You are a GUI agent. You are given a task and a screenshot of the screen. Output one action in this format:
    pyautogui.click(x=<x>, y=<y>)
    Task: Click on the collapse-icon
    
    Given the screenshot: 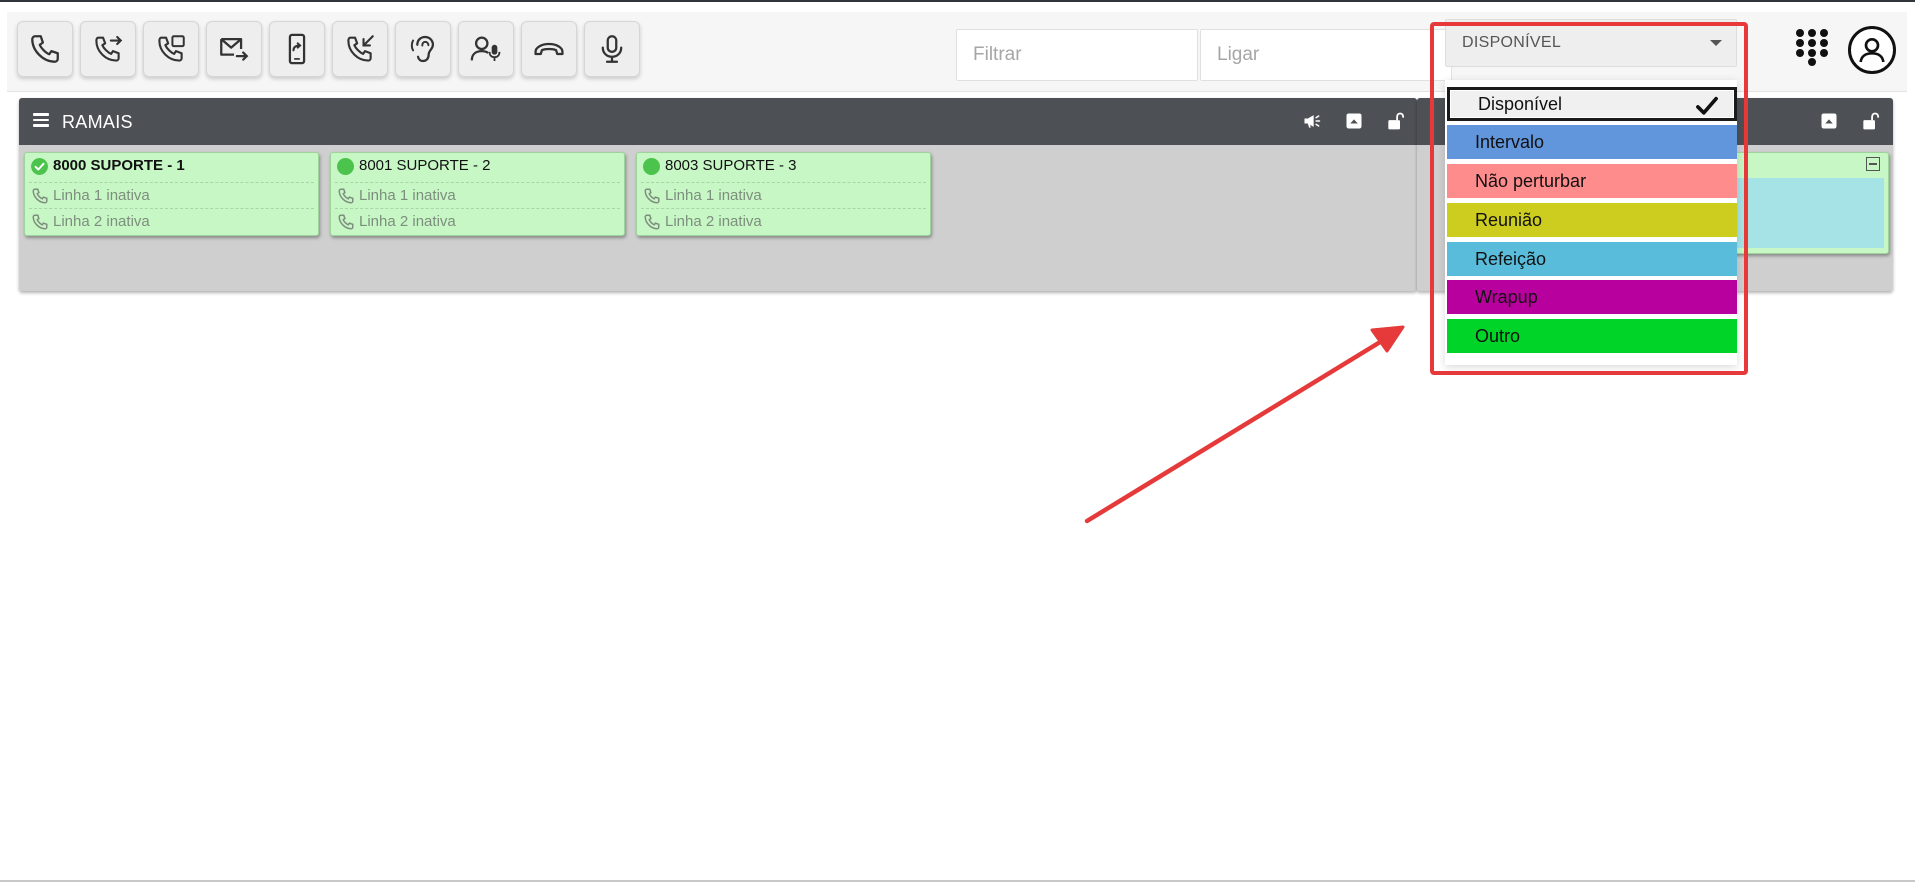 What is the action you would take?
    pyautogui.click(x=1873, y=164)
    